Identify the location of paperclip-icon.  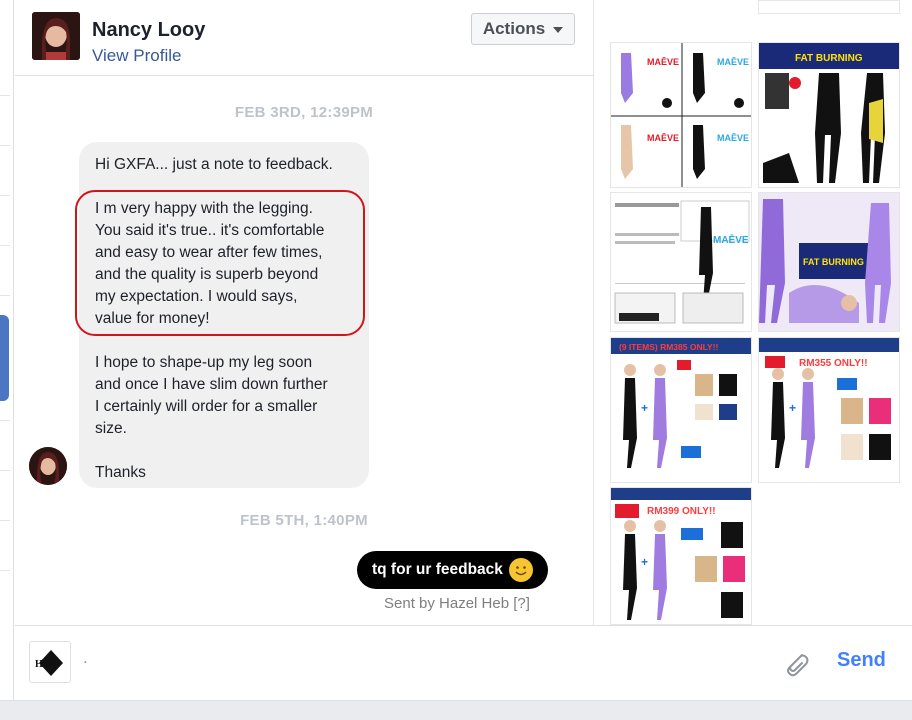
(796, 663).